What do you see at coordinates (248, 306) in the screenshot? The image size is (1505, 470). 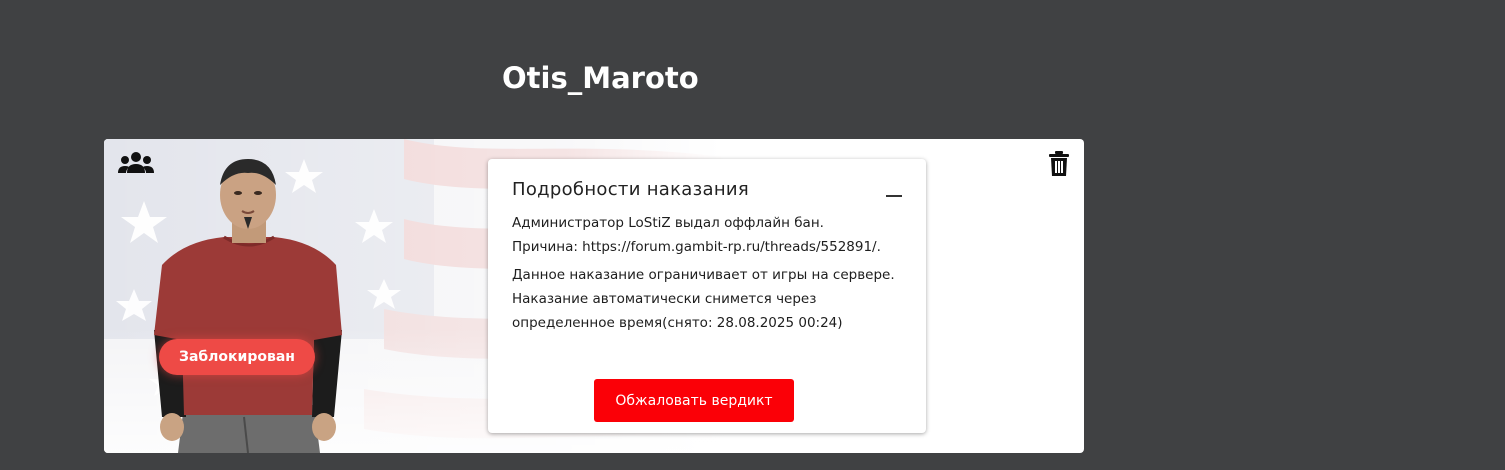 I see `character-image` at bounding box center [248, 306].